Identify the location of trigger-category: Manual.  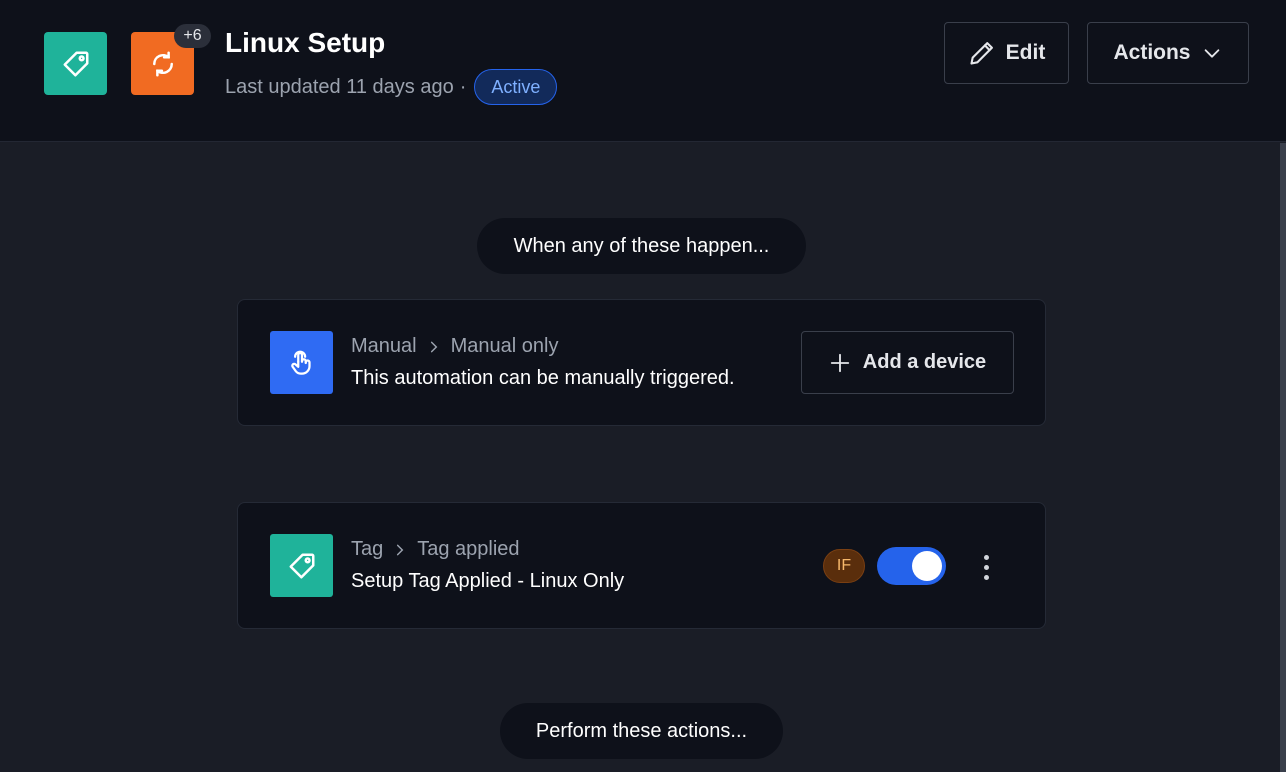
(384, 346).